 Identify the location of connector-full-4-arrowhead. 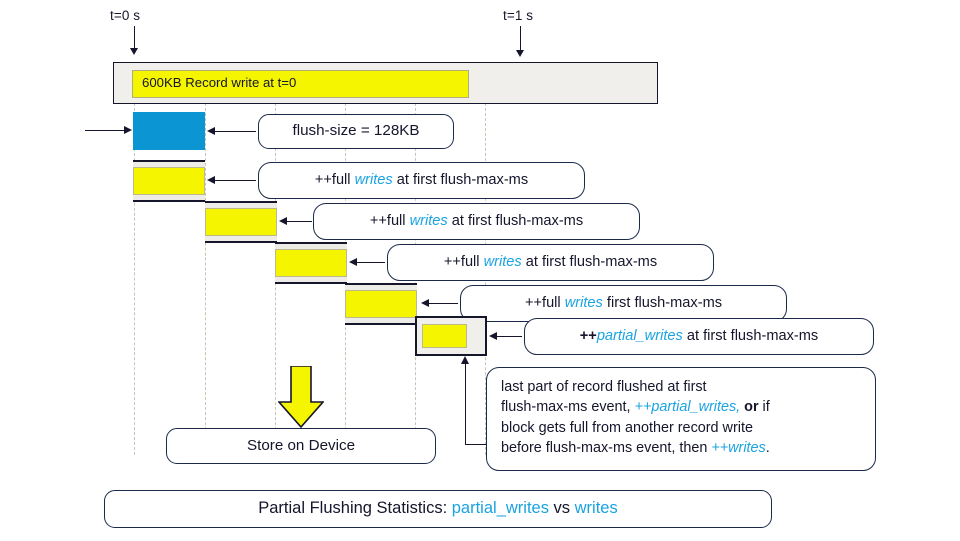
(425, 303).